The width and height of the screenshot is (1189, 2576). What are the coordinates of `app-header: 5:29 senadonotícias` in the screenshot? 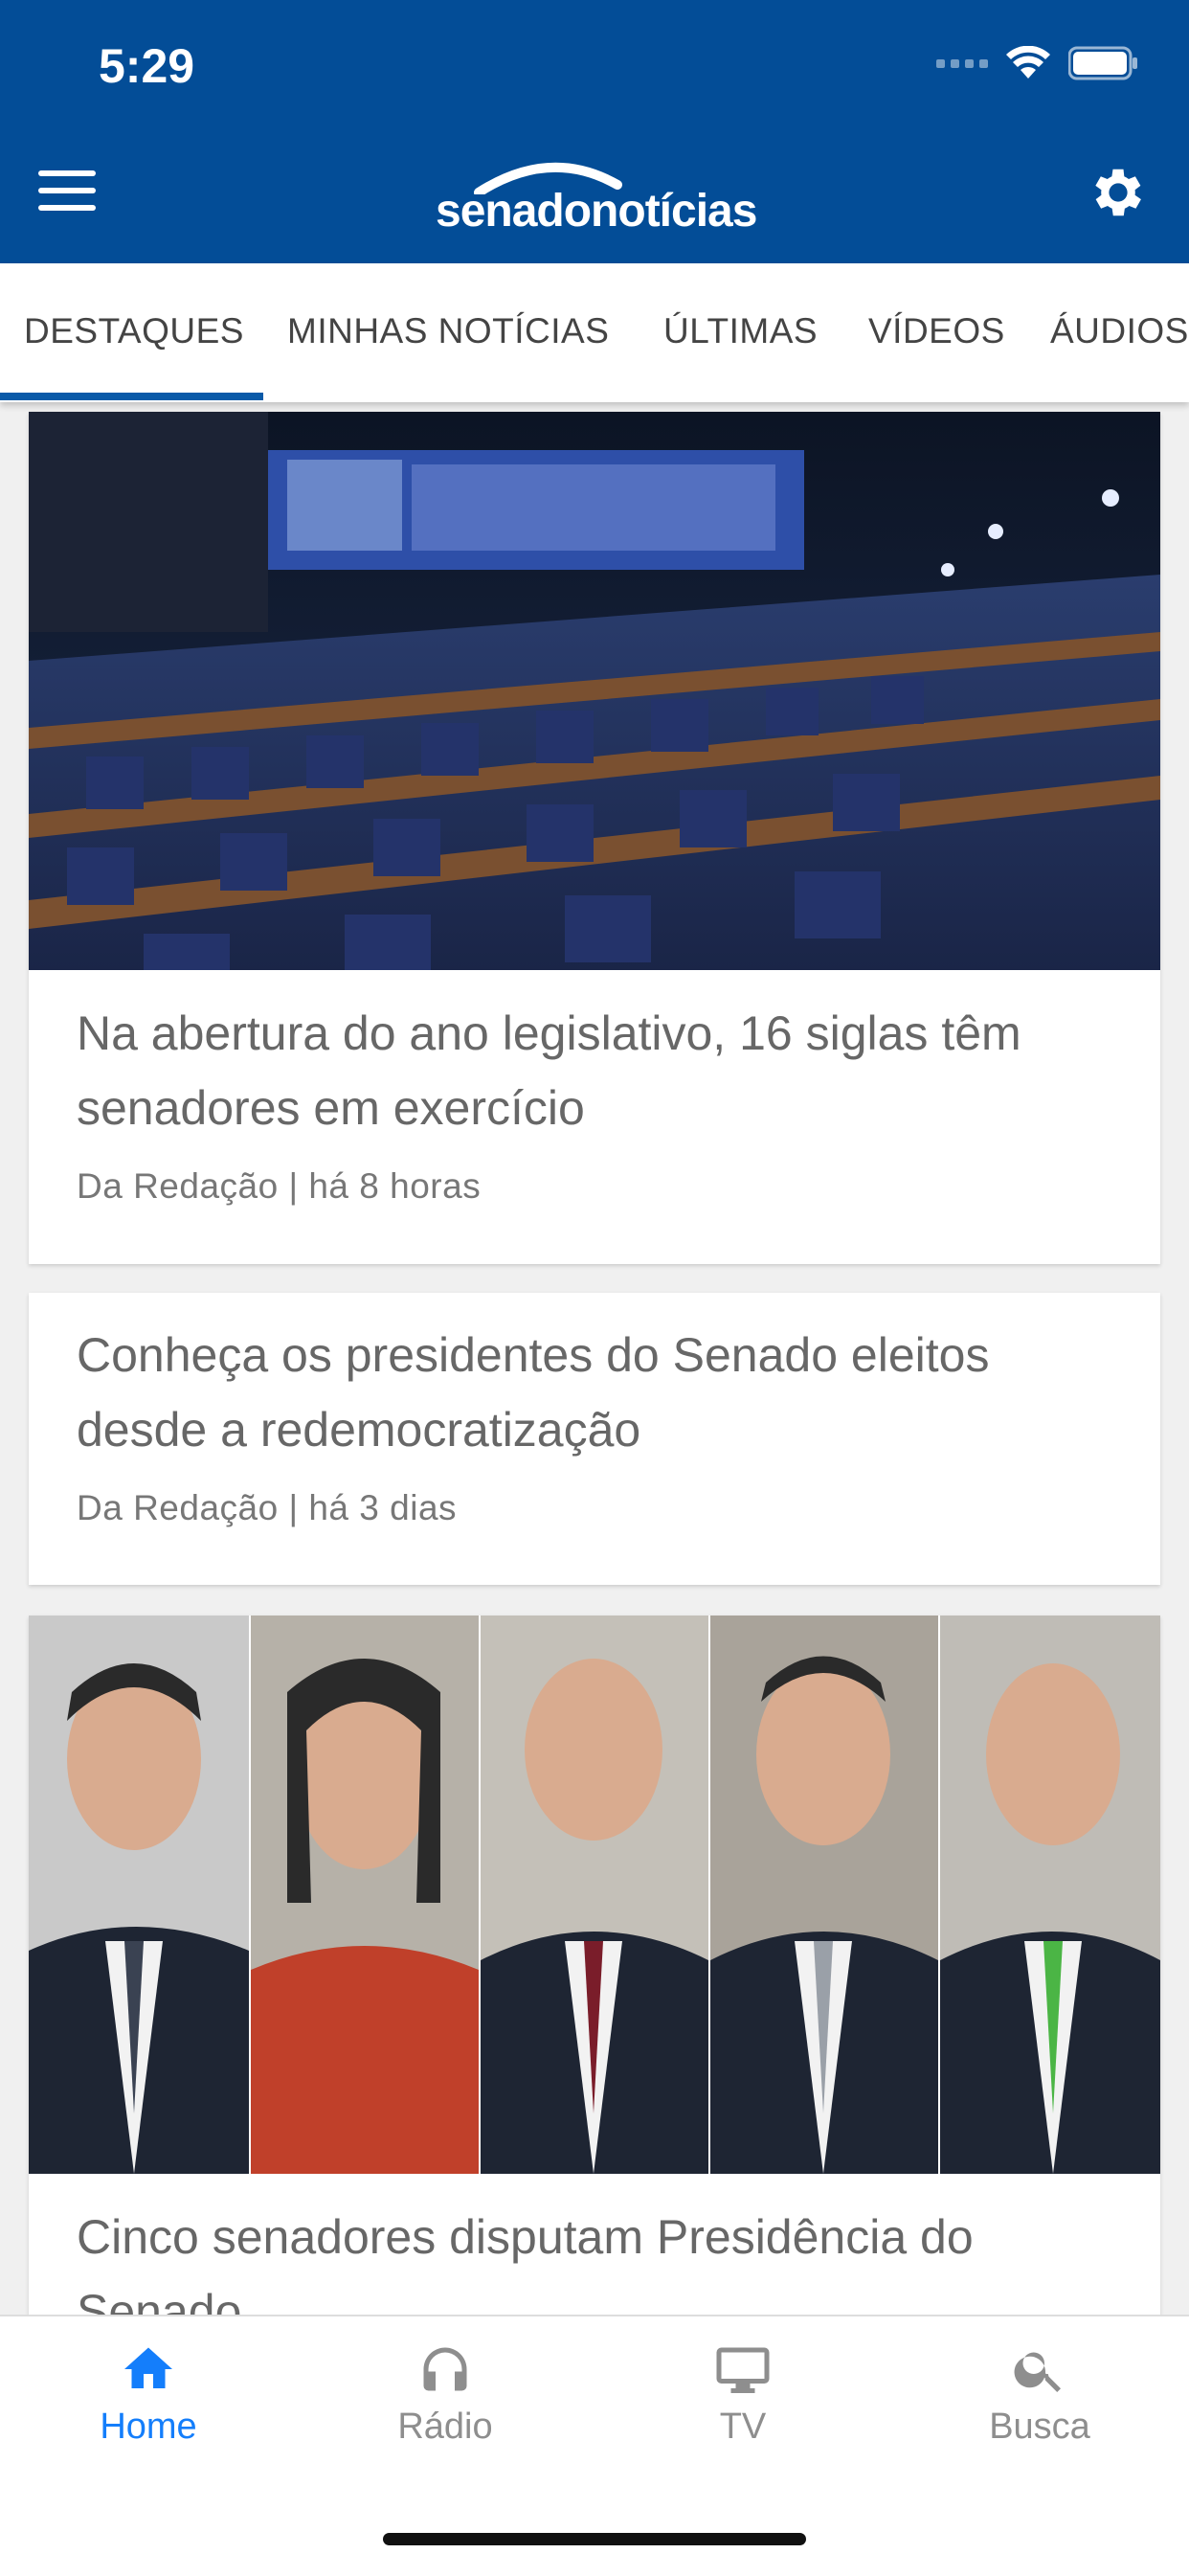 It's located at (594, 131).